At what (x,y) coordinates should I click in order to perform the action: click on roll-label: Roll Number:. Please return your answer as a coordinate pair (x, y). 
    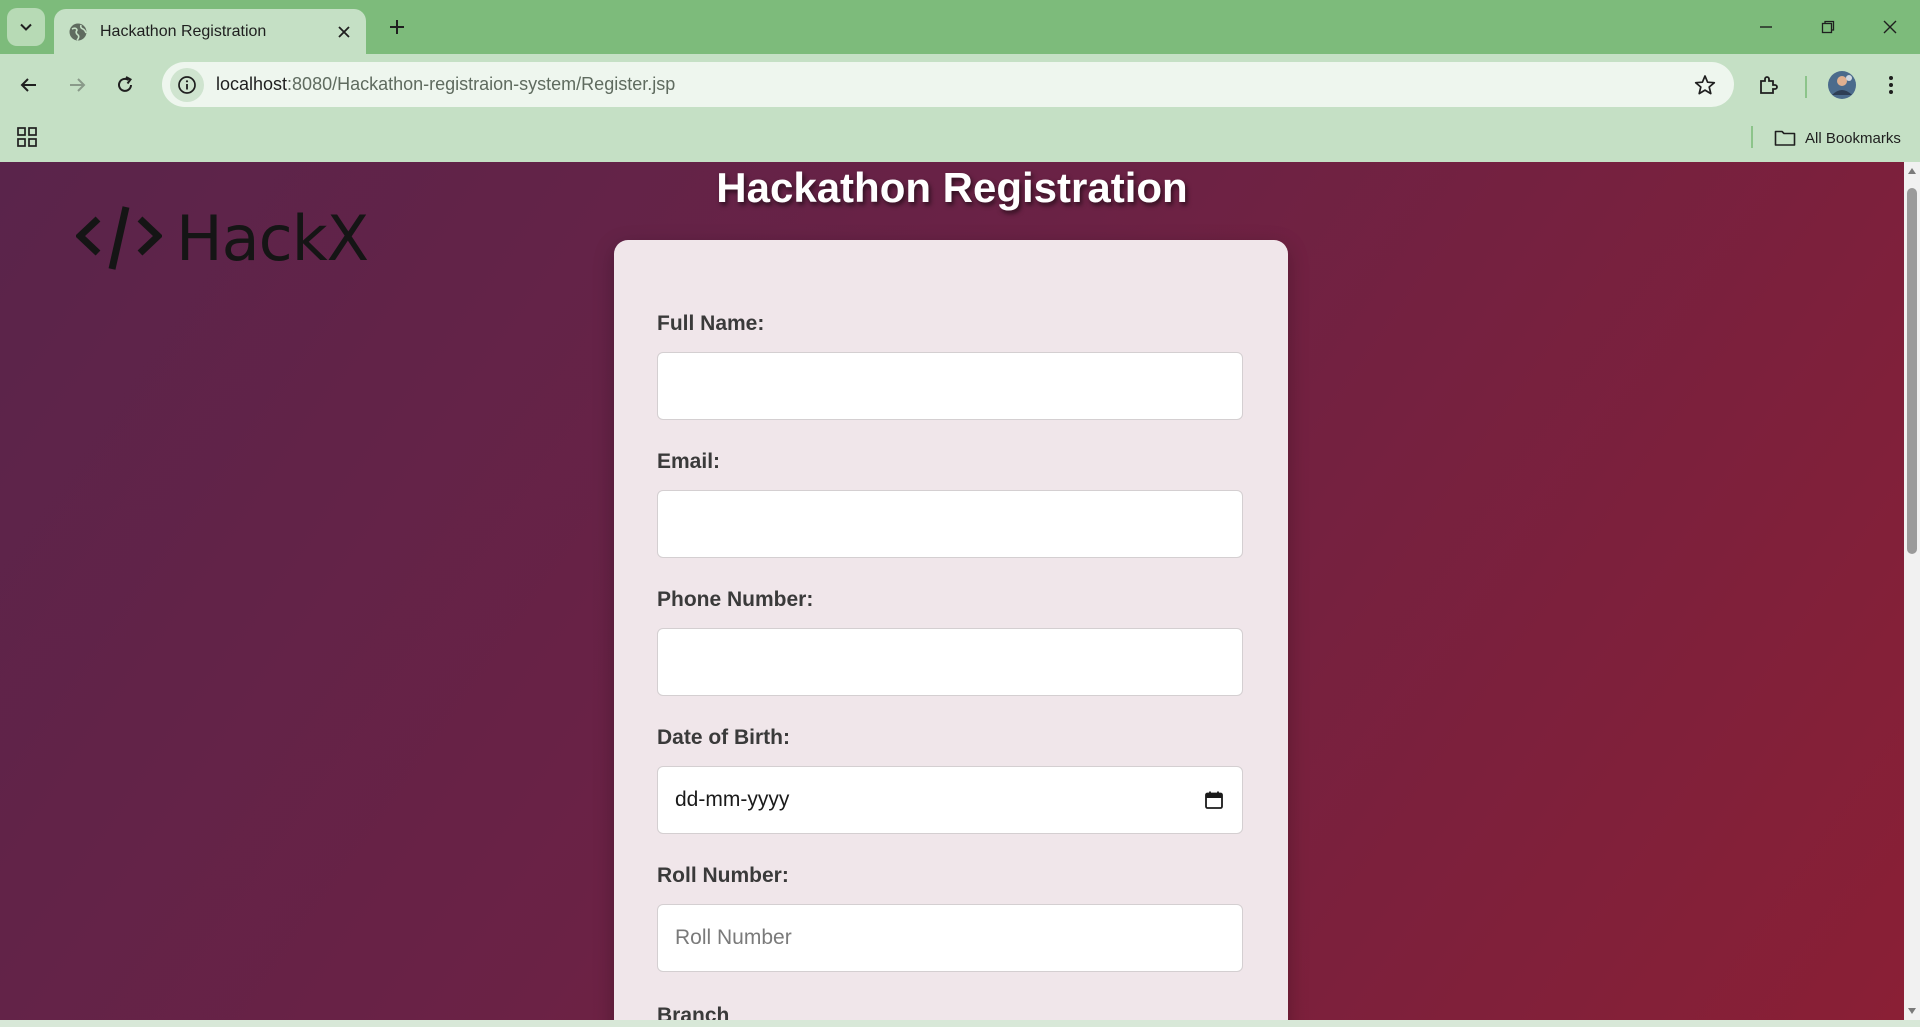
    Looking at the image, I should click on (723, 875).